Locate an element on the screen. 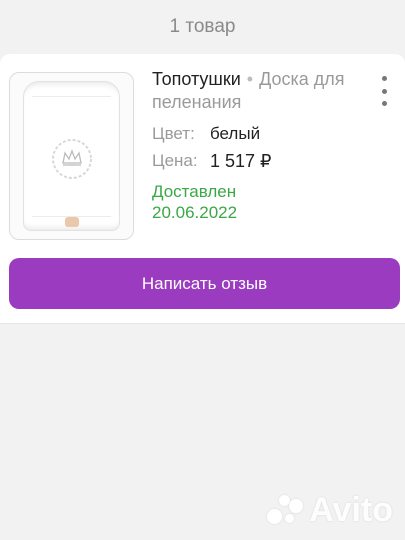 The height and width of the screenshot is (540, 405). avito-watermark: Avito is located at coordinates (330, 510).